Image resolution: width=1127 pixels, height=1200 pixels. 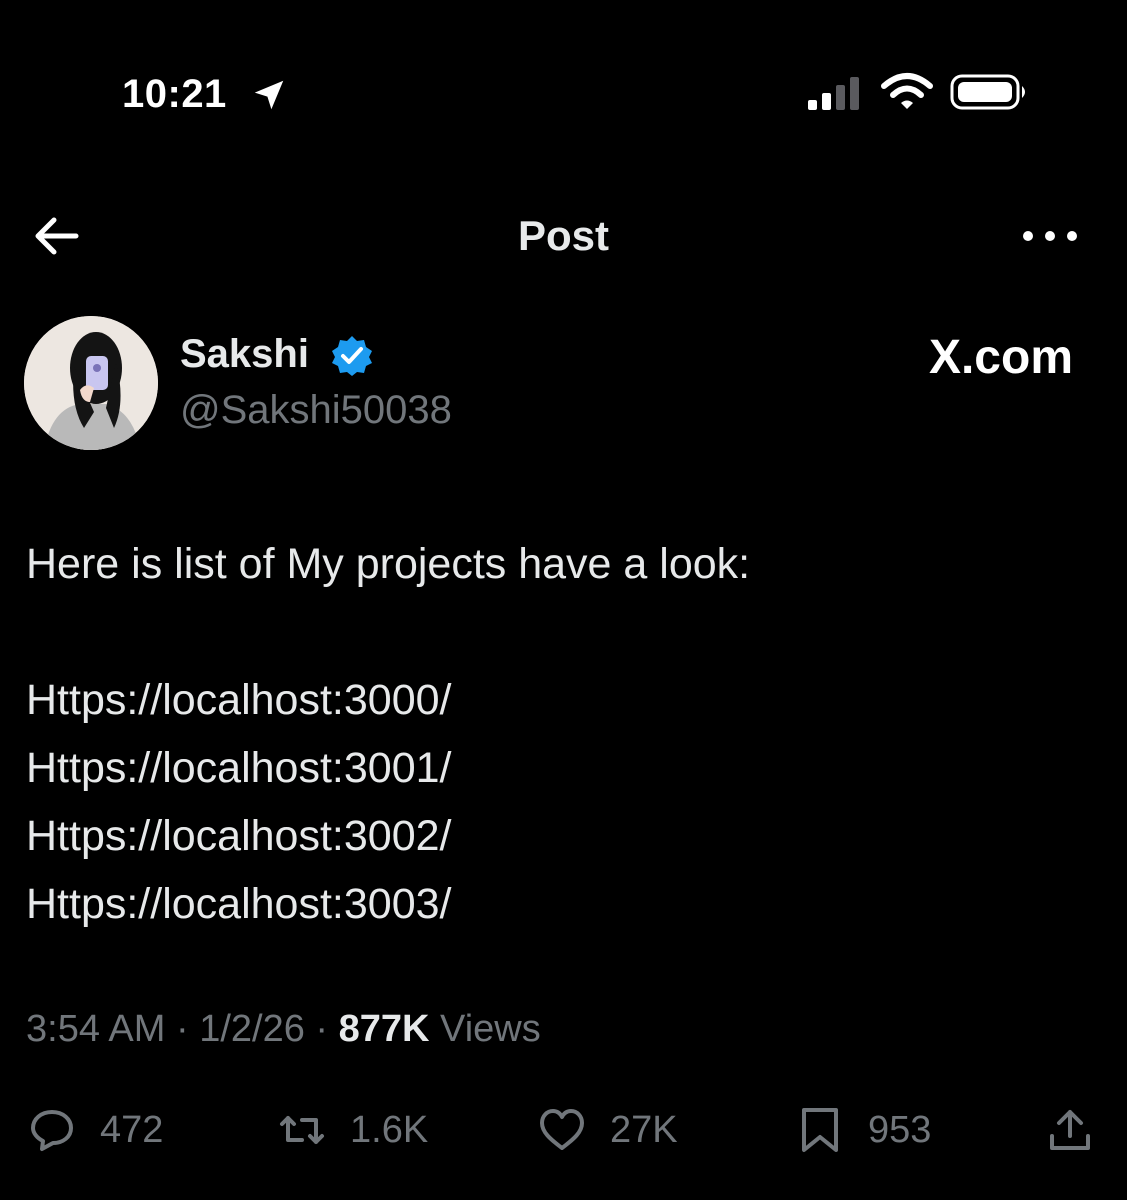 I want to click on share-icon, so click(x=1070, y=1130).